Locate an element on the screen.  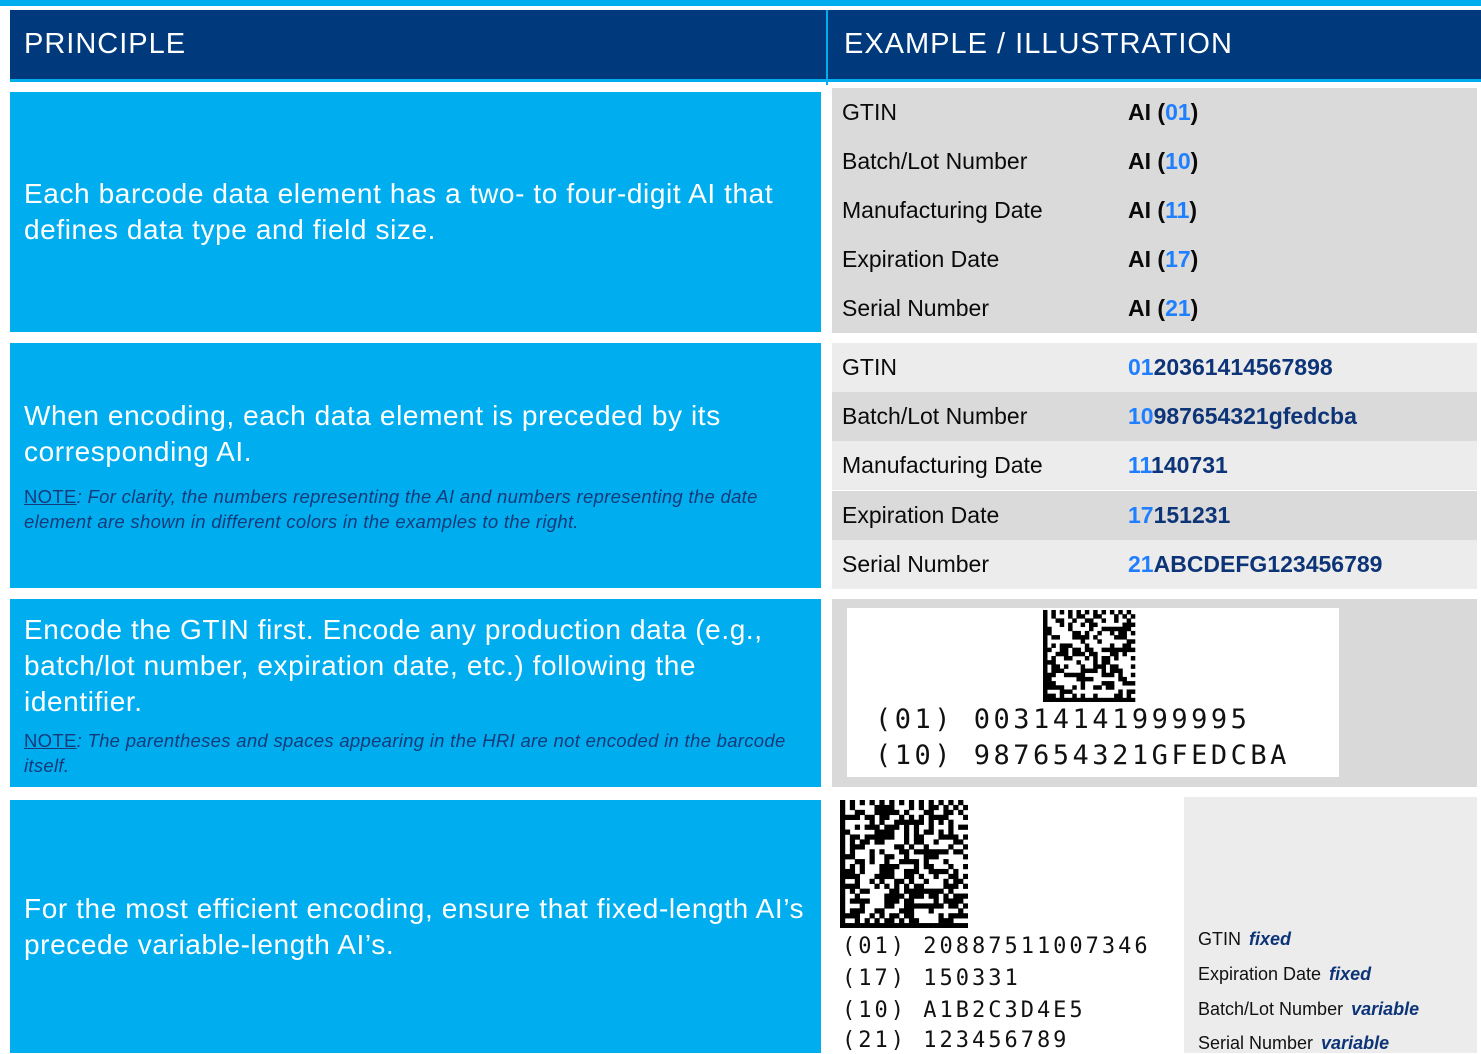
legend-item: Expiration Date fixed is located at coordinates (1284, 974).